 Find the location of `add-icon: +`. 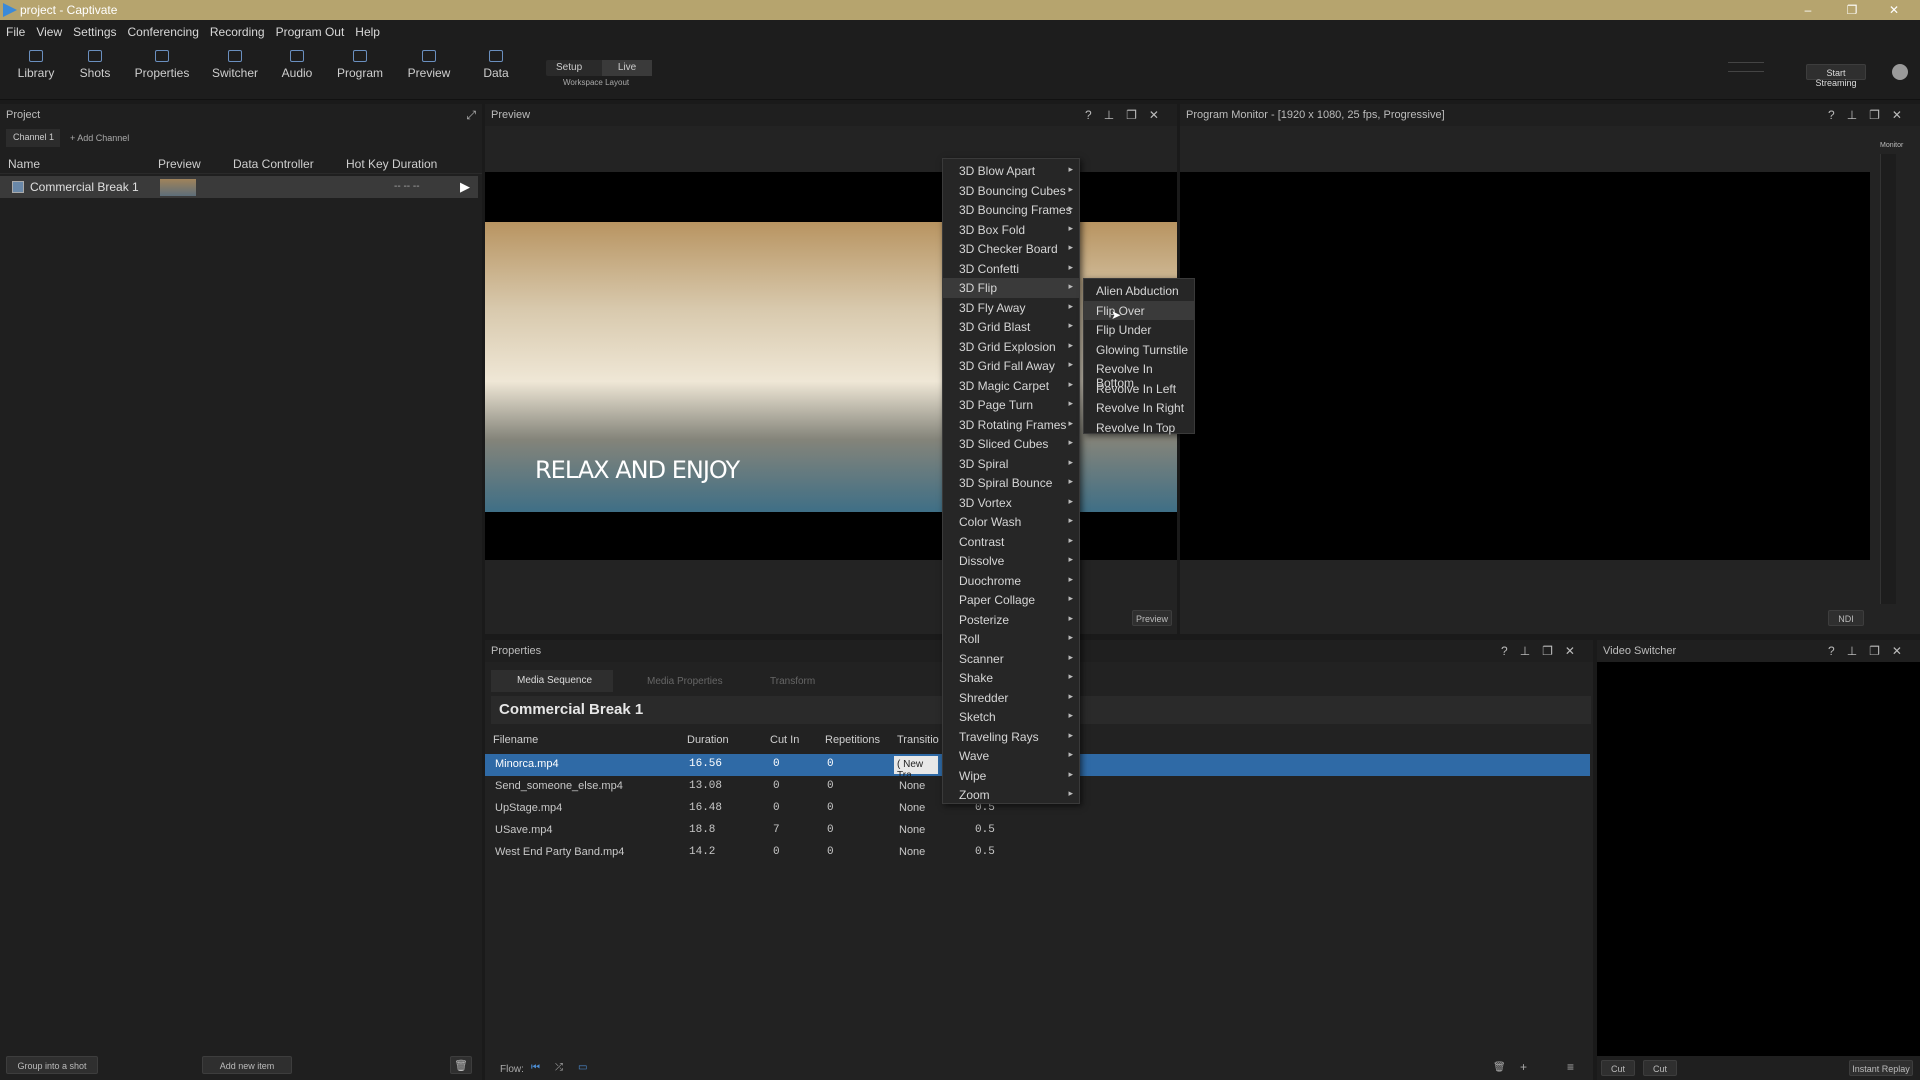

add-icon: + is located at coordinates (1523, 1067).